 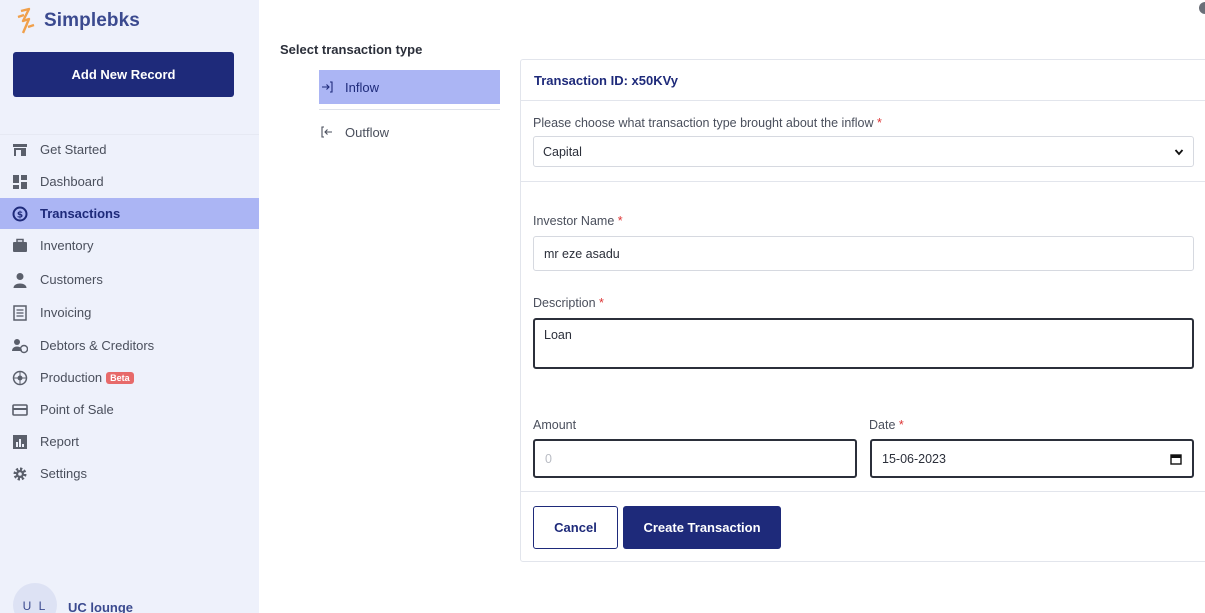 What do you see at coordinates (1202, 8) in the screenshot?
I see `corner-indicator` at bounding box center [1202, 8].